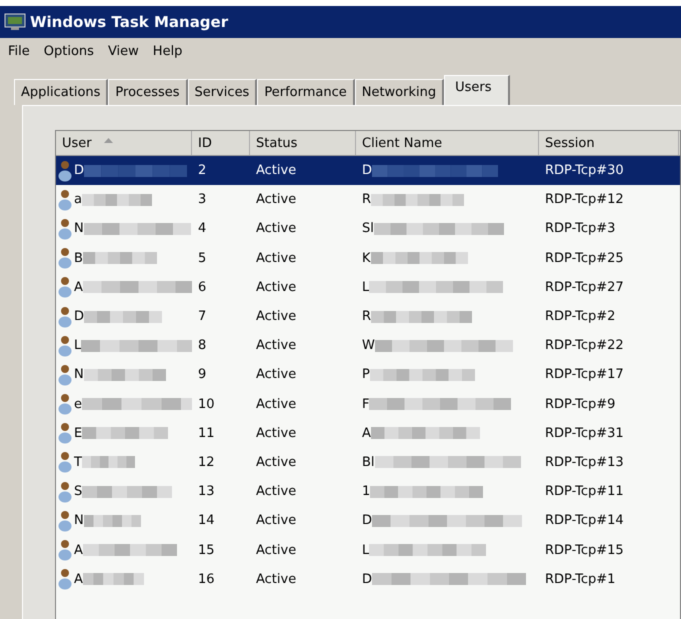 Image resolution: width=681 pixels, height=619 pixels. I want to click on table-cell: F, so click(366, 404).